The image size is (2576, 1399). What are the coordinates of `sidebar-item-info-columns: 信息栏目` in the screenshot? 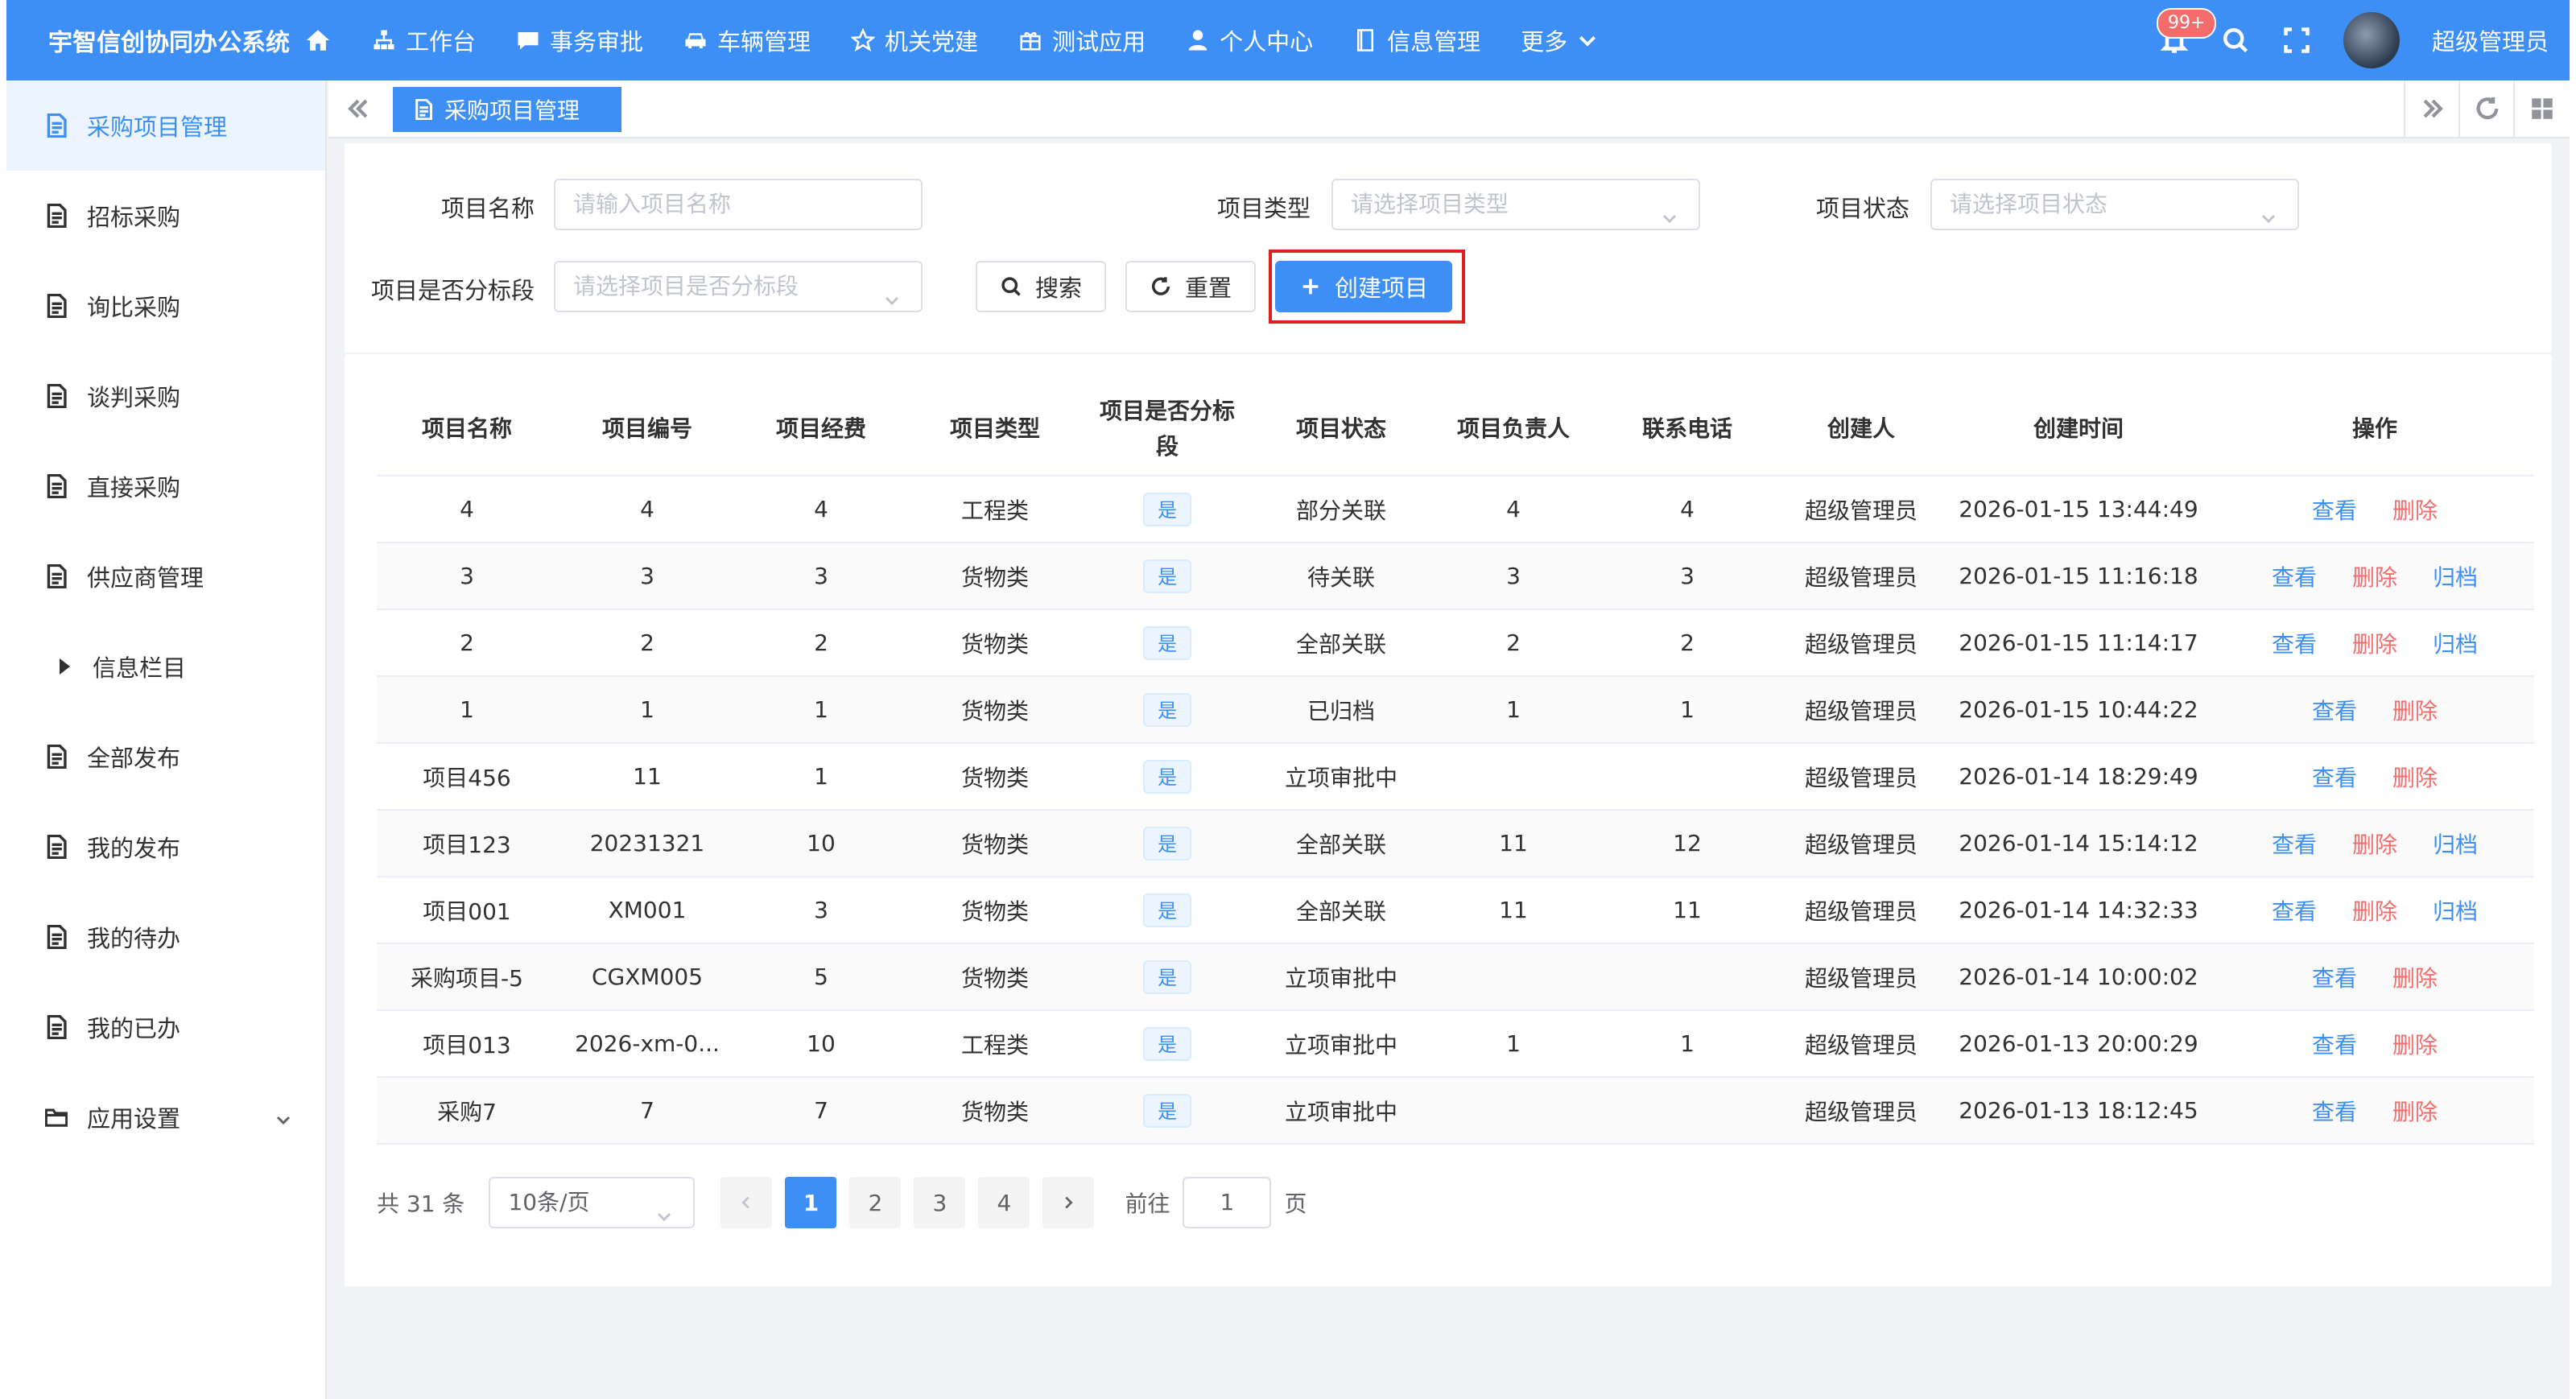 It's located at (165, 666).